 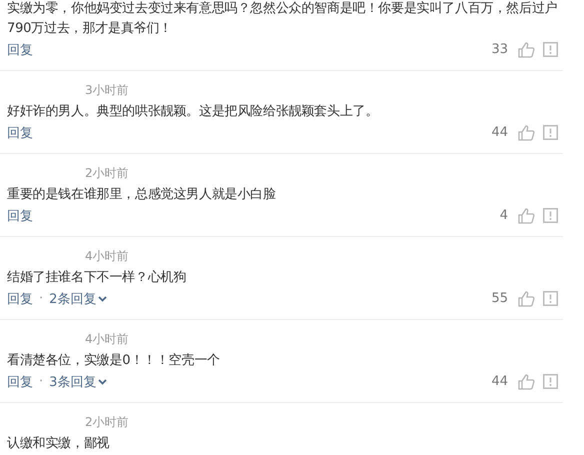 What do you see at coordinates (114, 361) in the screenshot?
I see `comment-text: 看清楚各位，实缴是0！！！空壳一个` at bounding box center [114, 361].